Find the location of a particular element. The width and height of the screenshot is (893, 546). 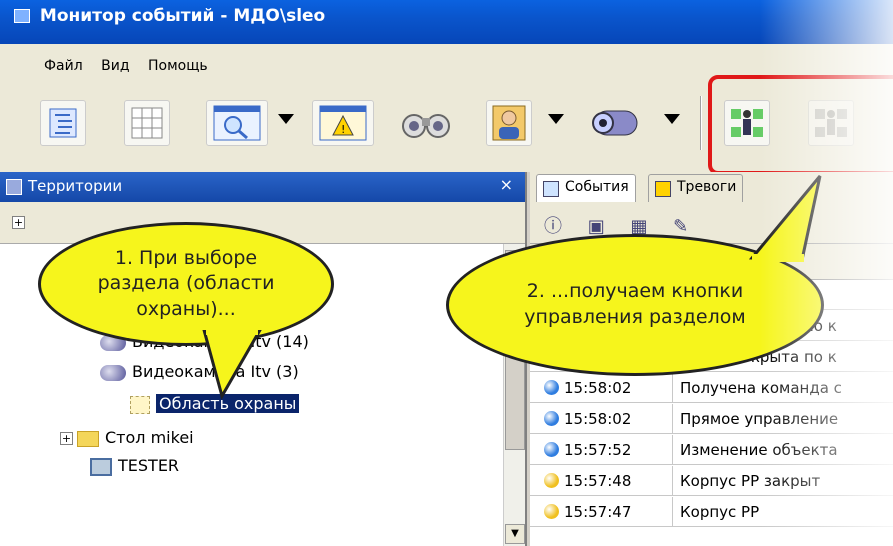

folder-icon is located at coordinates (88, 438).